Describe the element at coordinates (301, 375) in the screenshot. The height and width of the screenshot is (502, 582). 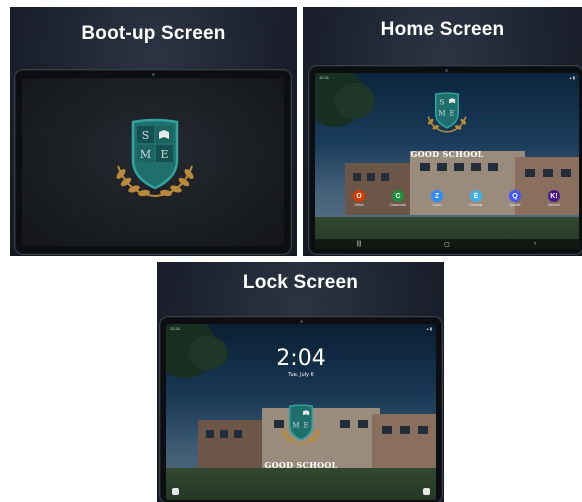
I see `lock-date: Tue, July 6` at that location.